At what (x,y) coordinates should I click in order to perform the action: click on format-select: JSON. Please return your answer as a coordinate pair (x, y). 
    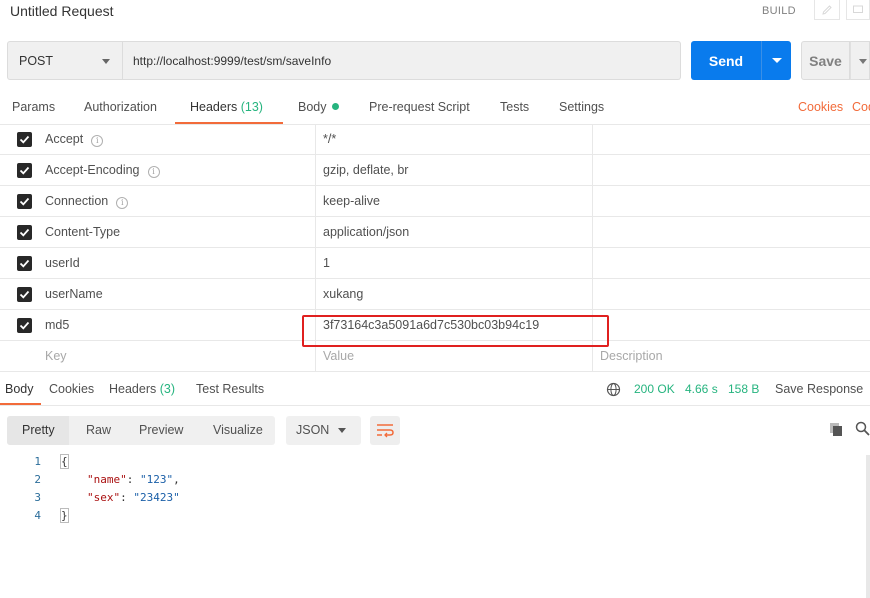
    Looking at the image, I should click on (323, 430).